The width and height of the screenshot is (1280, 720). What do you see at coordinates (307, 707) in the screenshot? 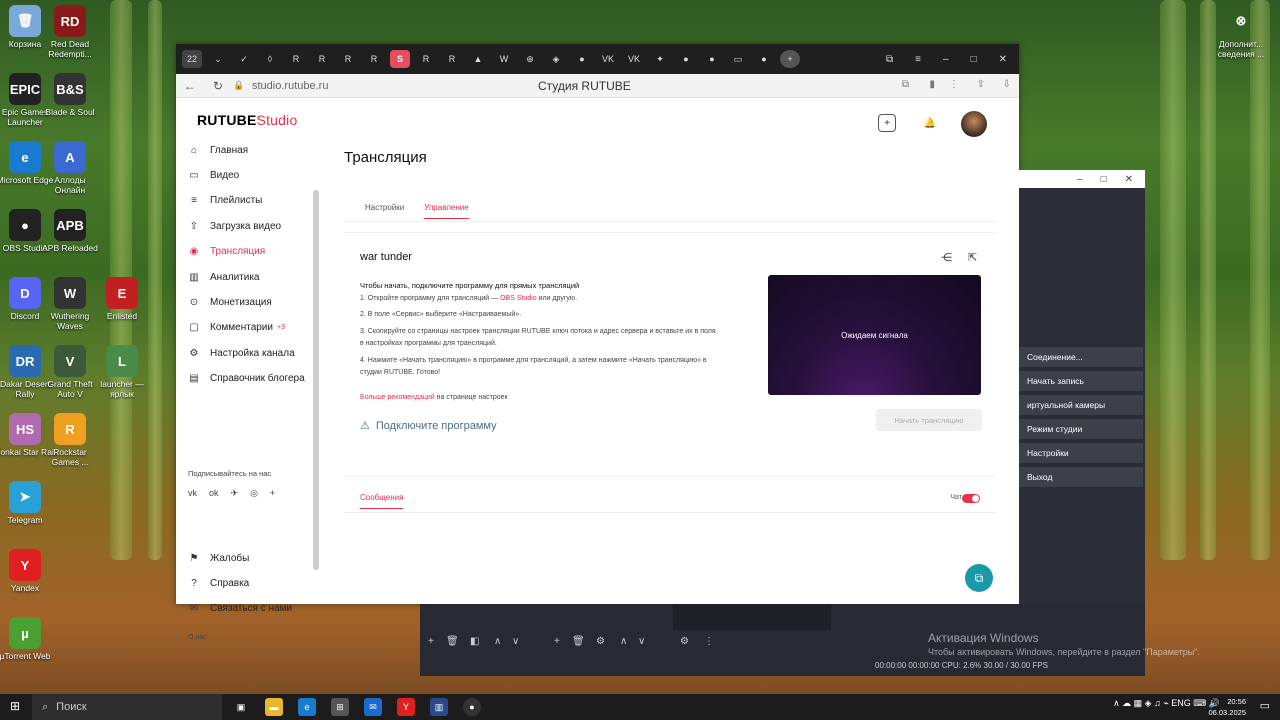
I see `edge-icon: e` at bounding box center [307, 707].